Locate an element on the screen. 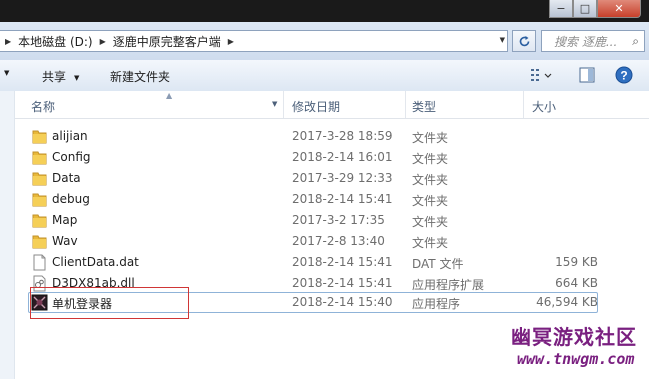  table-row: Map 2017-3-2 17:35 文件夹 is located at coordinates (324, 220).